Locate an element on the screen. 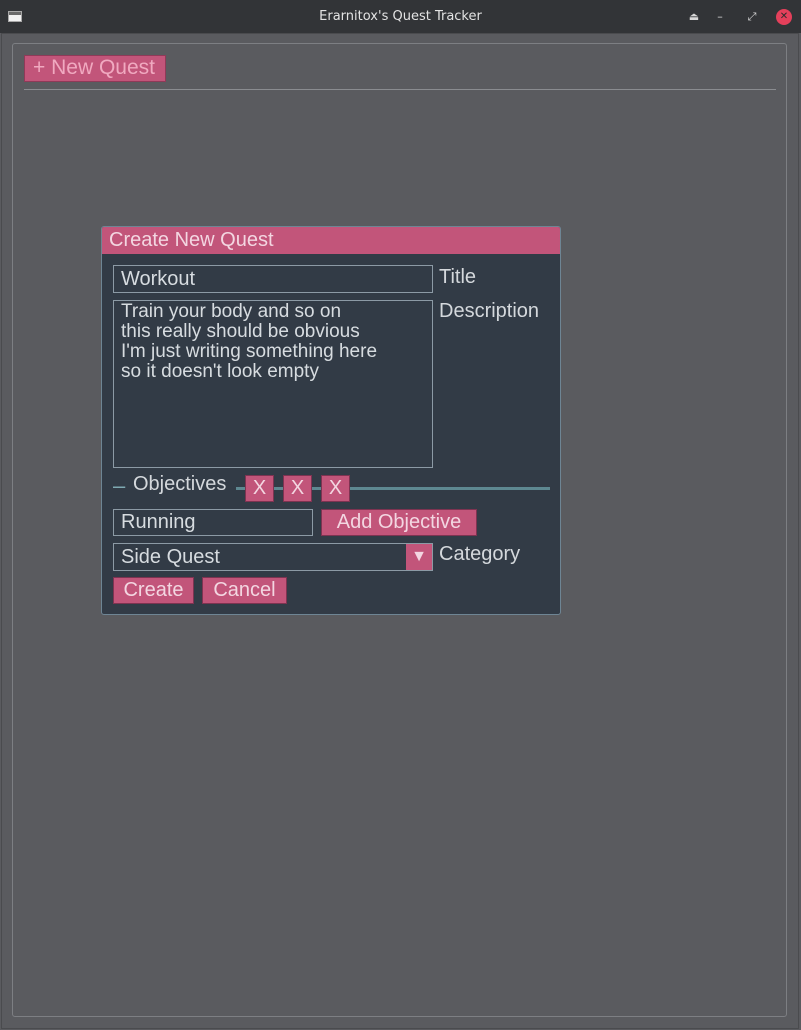 The image size is (801, 1030). dialog-title: Create New Quest is located at coordinates (331, 240).